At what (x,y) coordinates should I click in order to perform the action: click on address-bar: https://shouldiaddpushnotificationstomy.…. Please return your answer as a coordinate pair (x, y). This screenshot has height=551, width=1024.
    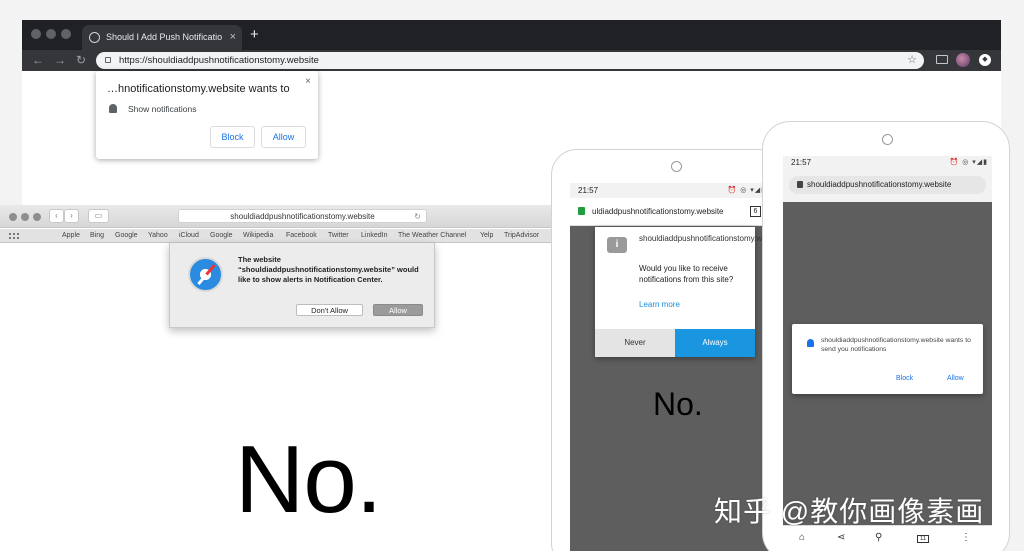
    Looking at the image, I should click on (510, 60).